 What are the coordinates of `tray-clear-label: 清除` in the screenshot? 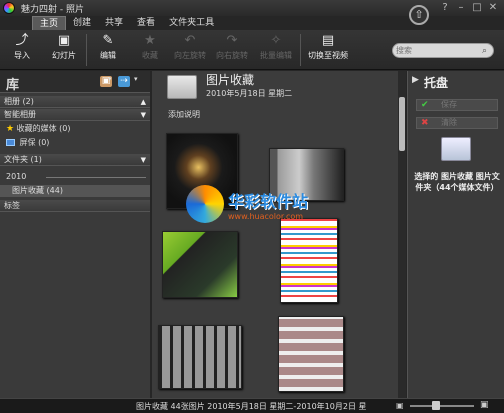 It's located at (449, 122).